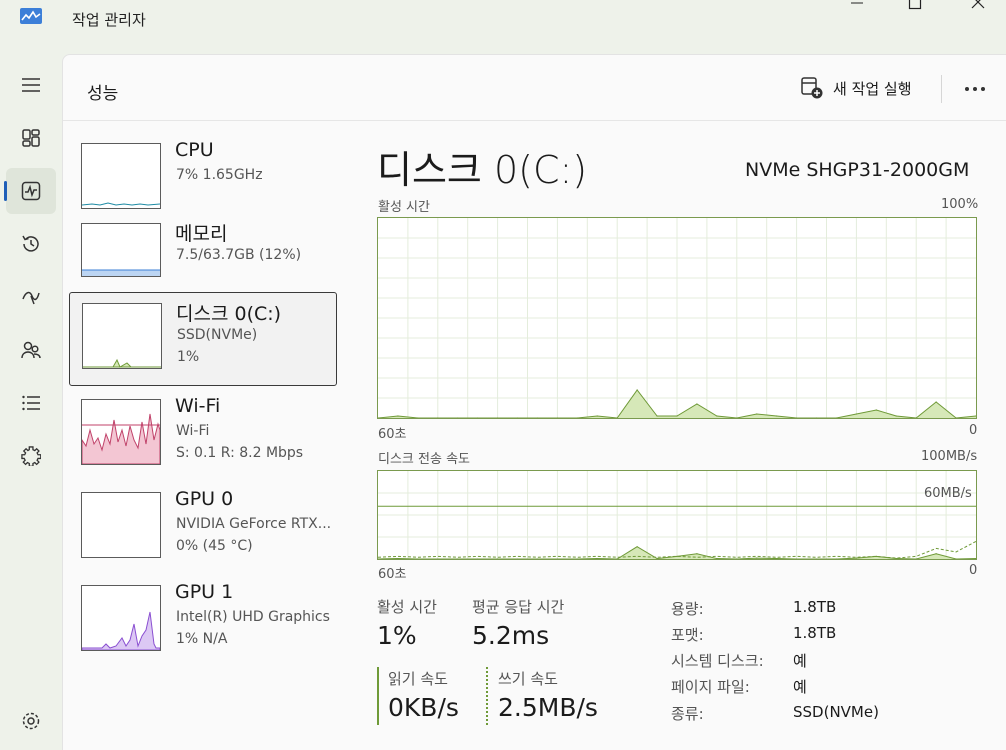 This screenshot has height=750, width=1006. I want to click on read-speed-value: 0KB/s, so click(423, 707).